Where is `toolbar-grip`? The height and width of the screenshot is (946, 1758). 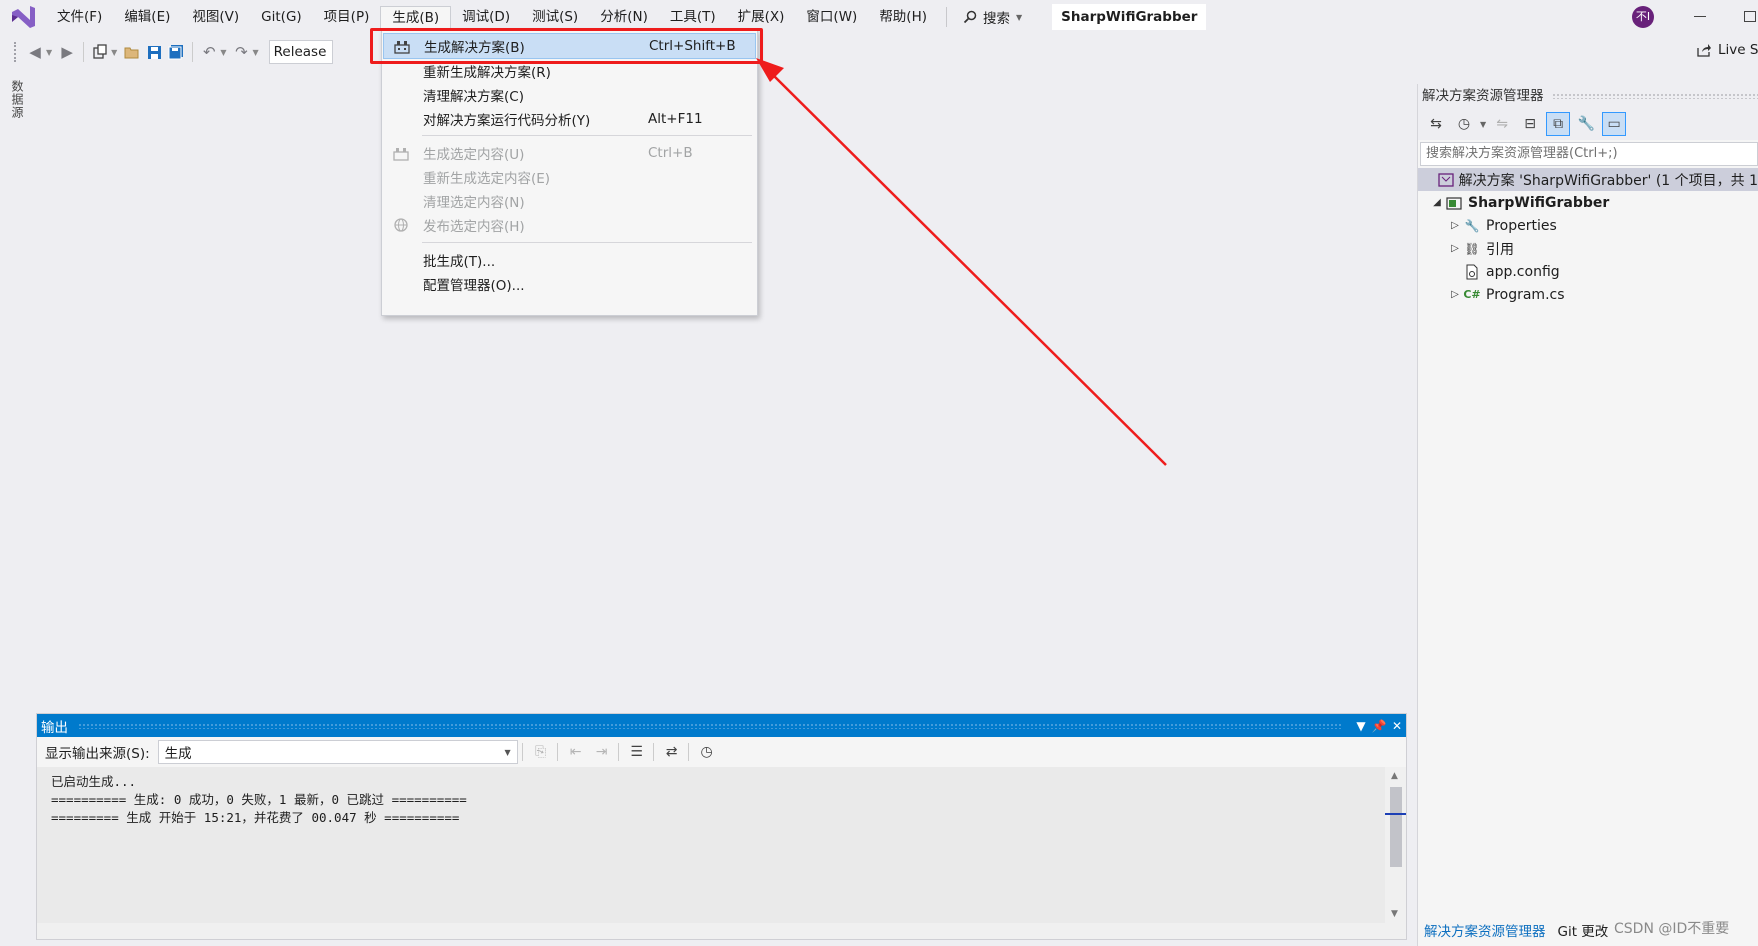 toolbar-grip is located at coordinates (16, 52).